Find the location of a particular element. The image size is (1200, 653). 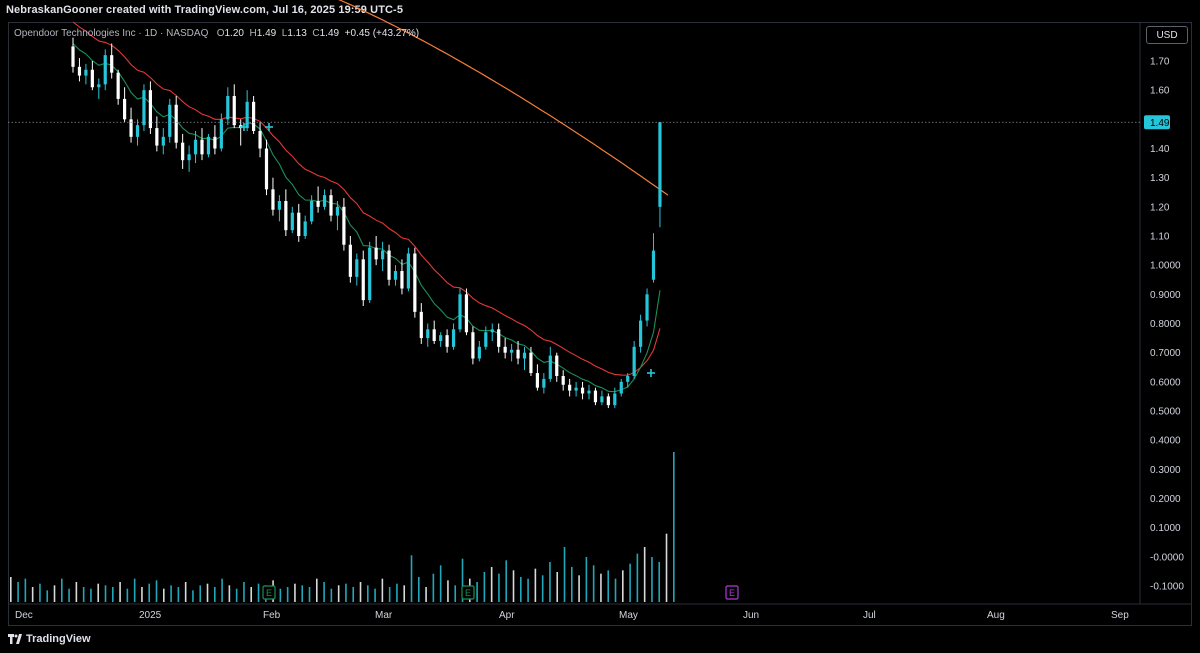

price-tick-label: 0.3000 is located at coordinates (1165, 470).